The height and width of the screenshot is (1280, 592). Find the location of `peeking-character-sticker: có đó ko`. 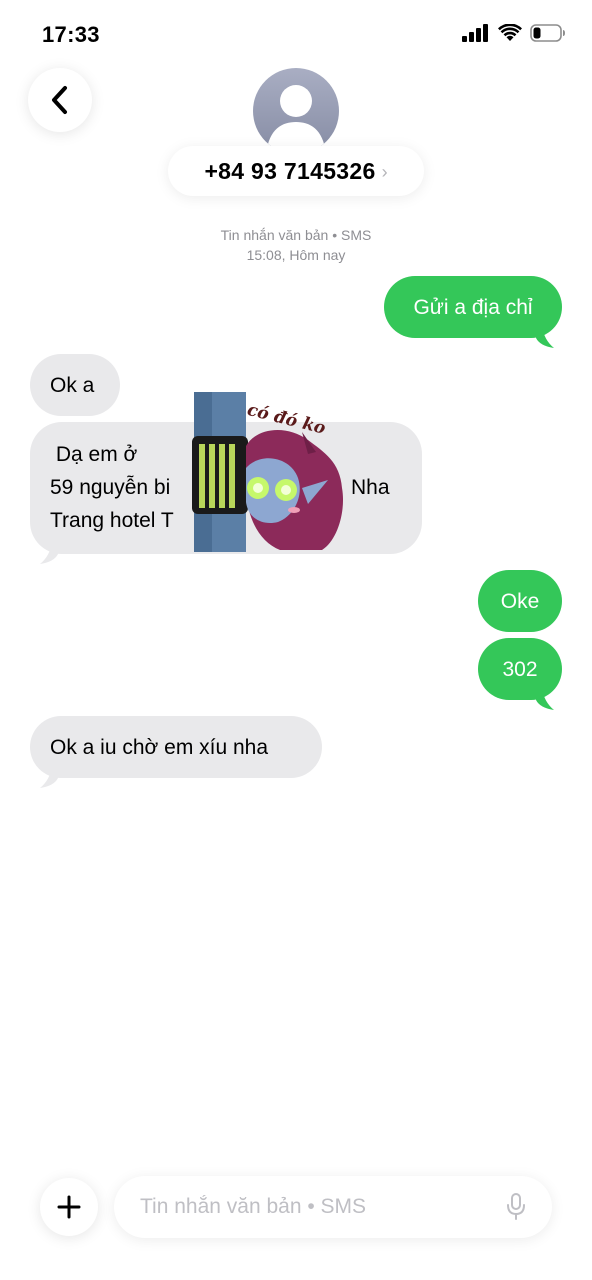

peeking-character-sticker: có đó ko is located at coordinates (273, 472).